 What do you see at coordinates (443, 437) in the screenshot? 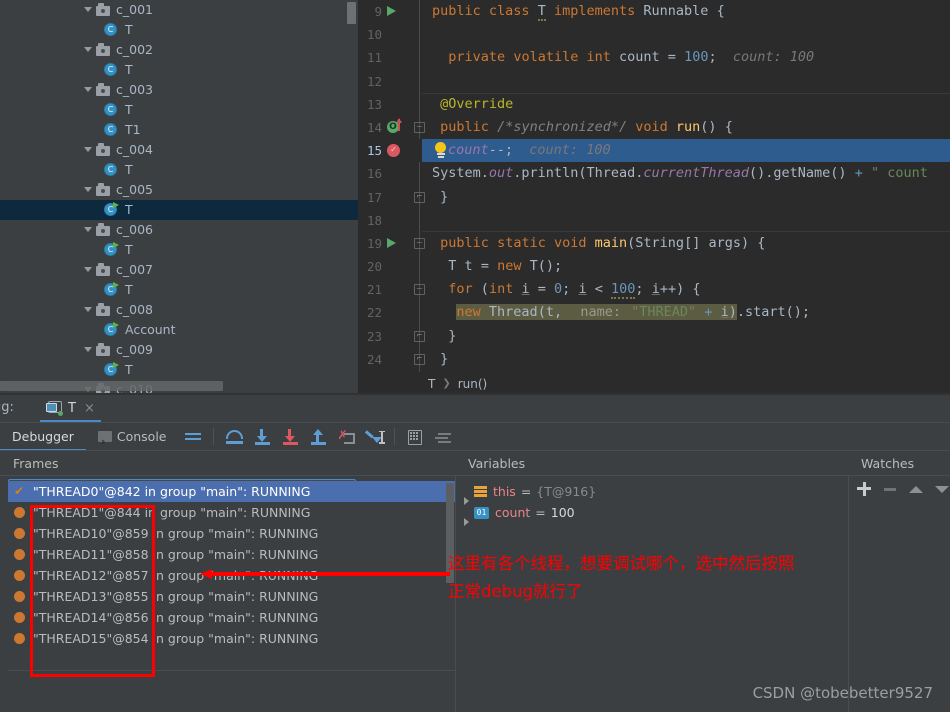
I see `layout-settings-icon` at bounding box center [443, 437].